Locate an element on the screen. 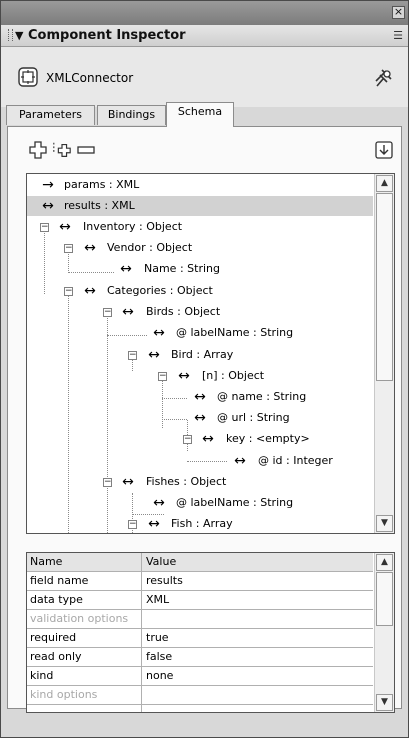 The width and height of the screenshot is (409, 738). panel-title: ▼ Component Inspector is located at coordinates (100, 35).